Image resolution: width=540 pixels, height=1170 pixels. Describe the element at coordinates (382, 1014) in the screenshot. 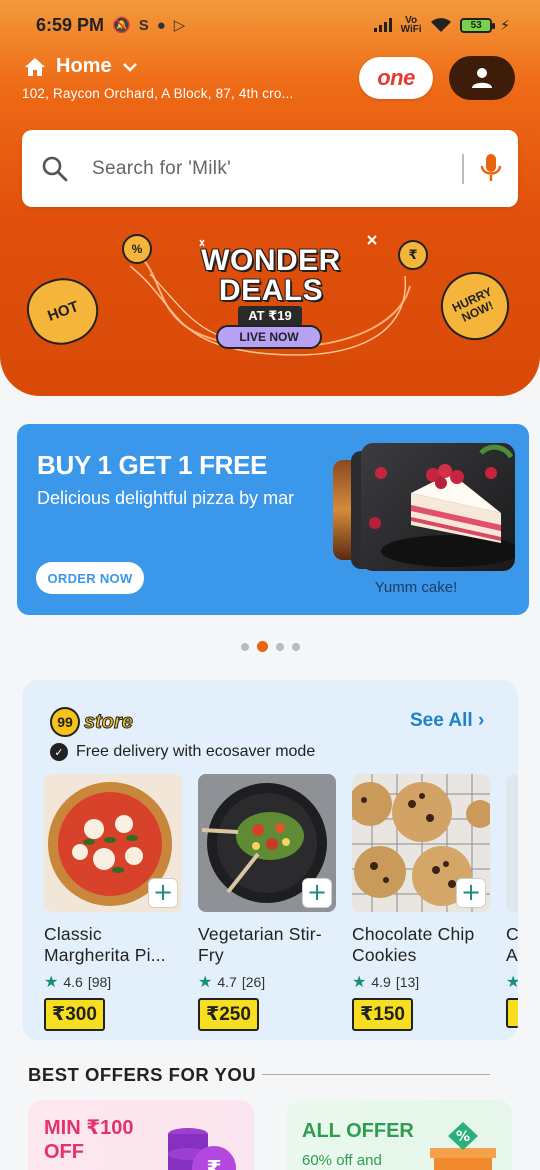

I see `product-price: ₹150` at that location.